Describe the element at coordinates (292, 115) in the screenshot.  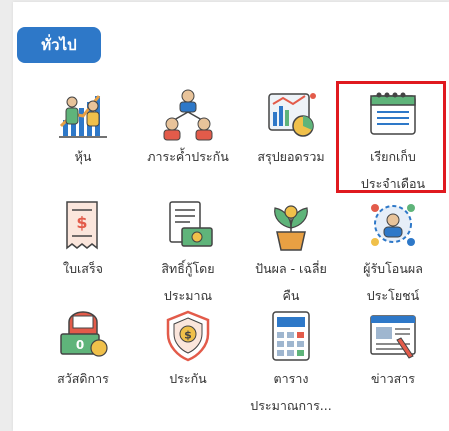
I see `dashboard-chart-icon` at that location.